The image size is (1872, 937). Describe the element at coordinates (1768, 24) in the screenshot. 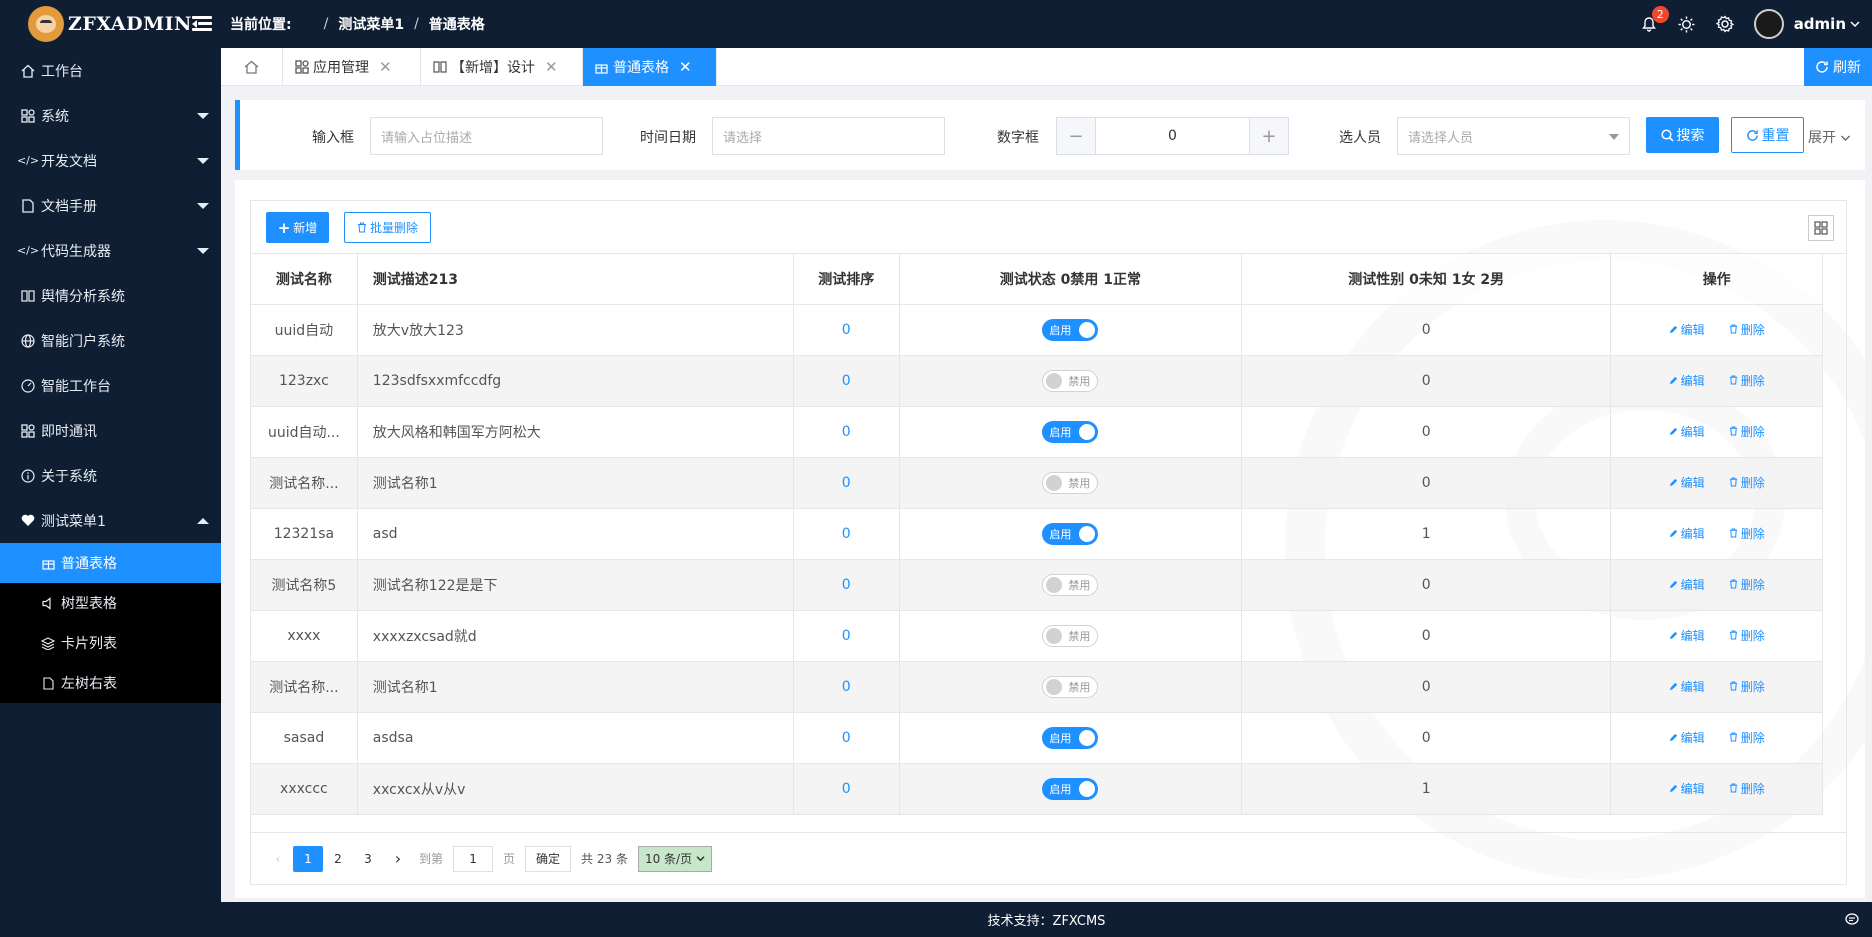

I see `avatar` at that location.